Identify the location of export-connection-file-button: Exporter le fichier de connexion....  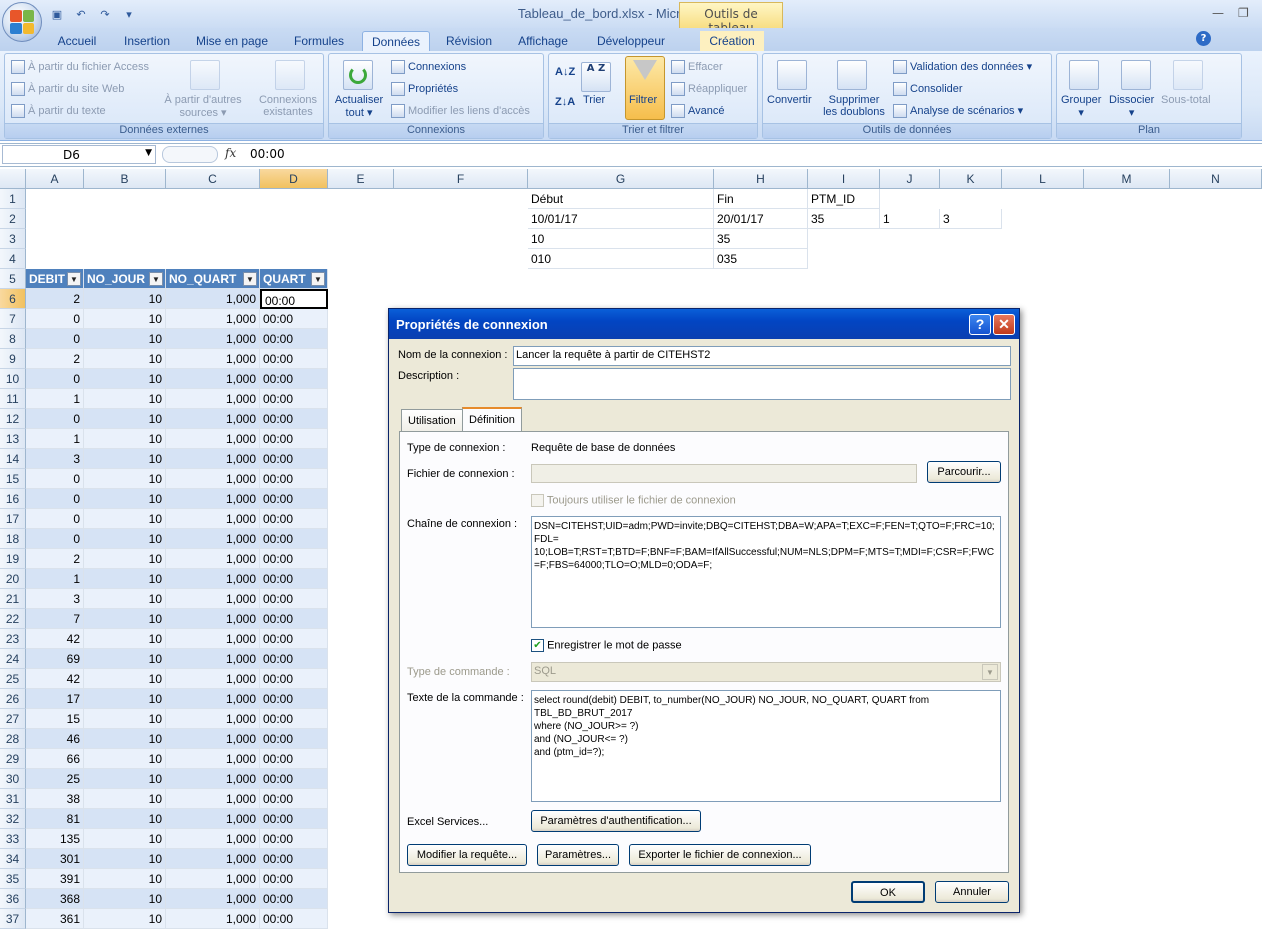
(720, 855).